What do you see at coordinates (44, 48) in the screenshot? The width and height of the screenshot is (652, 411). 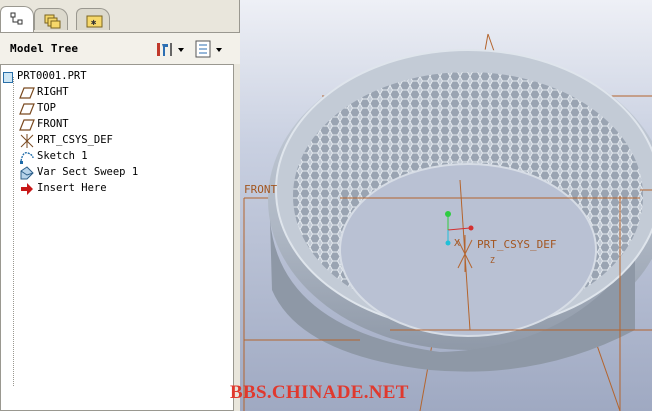 I see `panel-title: Model Tree` at bounding box center [44, 48].